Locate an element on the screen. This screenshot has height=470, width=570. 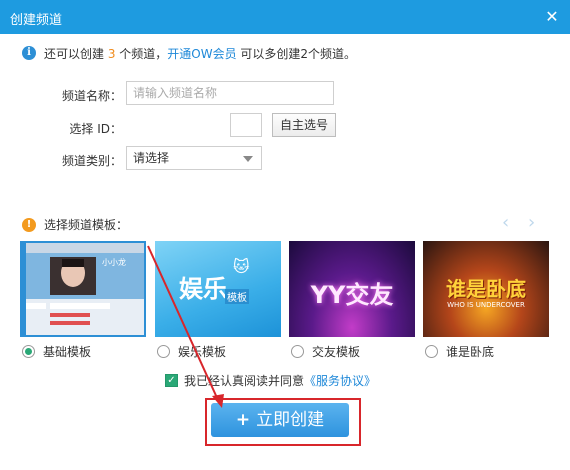
radio-label: 交友模板 is located at coordinates (336, 352).